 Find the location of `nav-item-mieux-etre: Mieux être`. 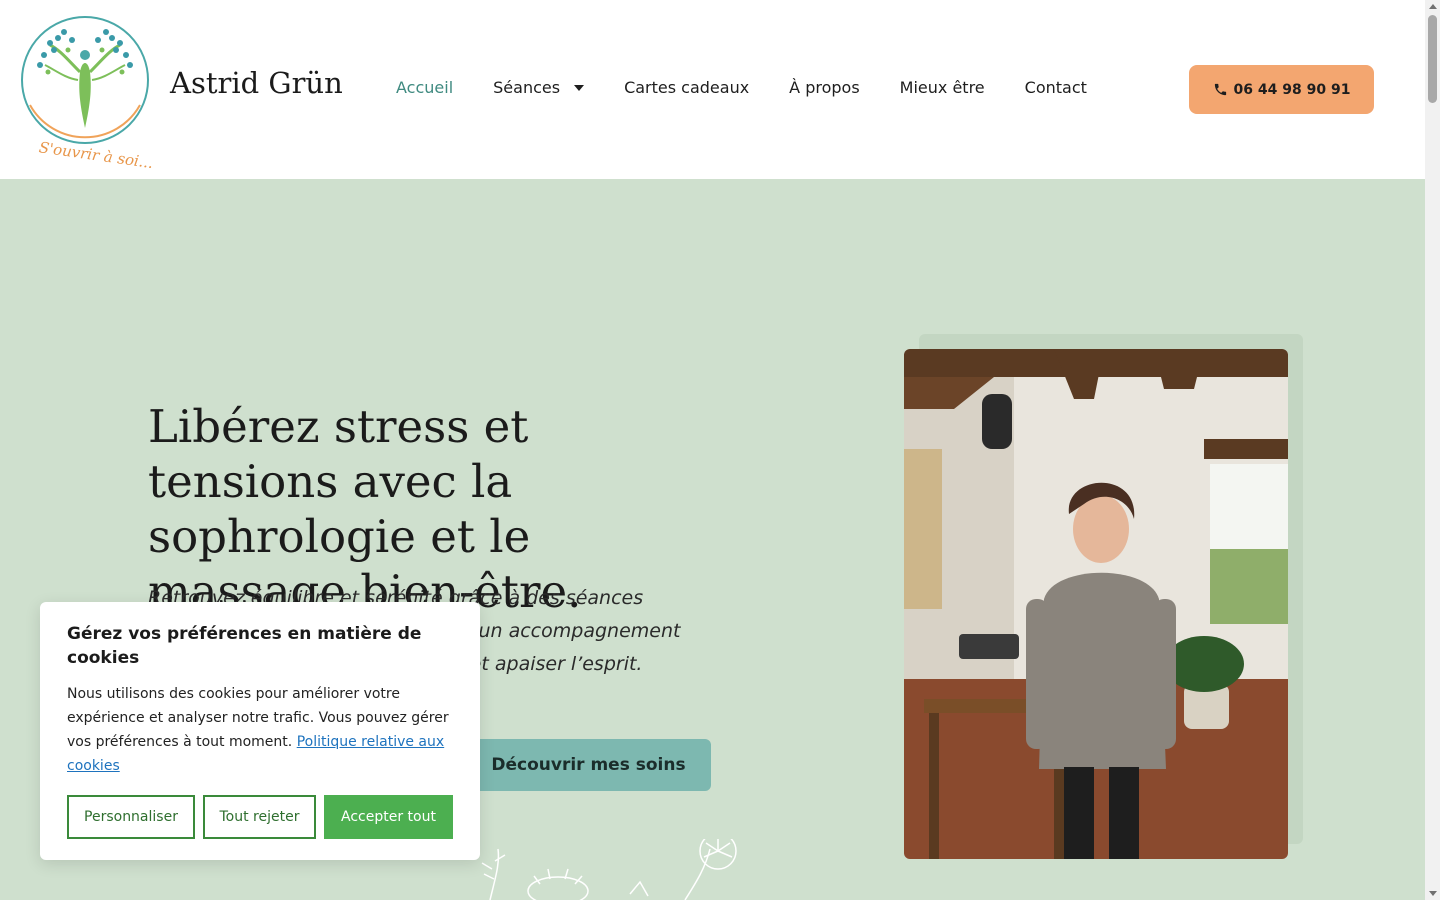

nav-item-mieux-etre: Mieux être is located at coordinates (942, 87).